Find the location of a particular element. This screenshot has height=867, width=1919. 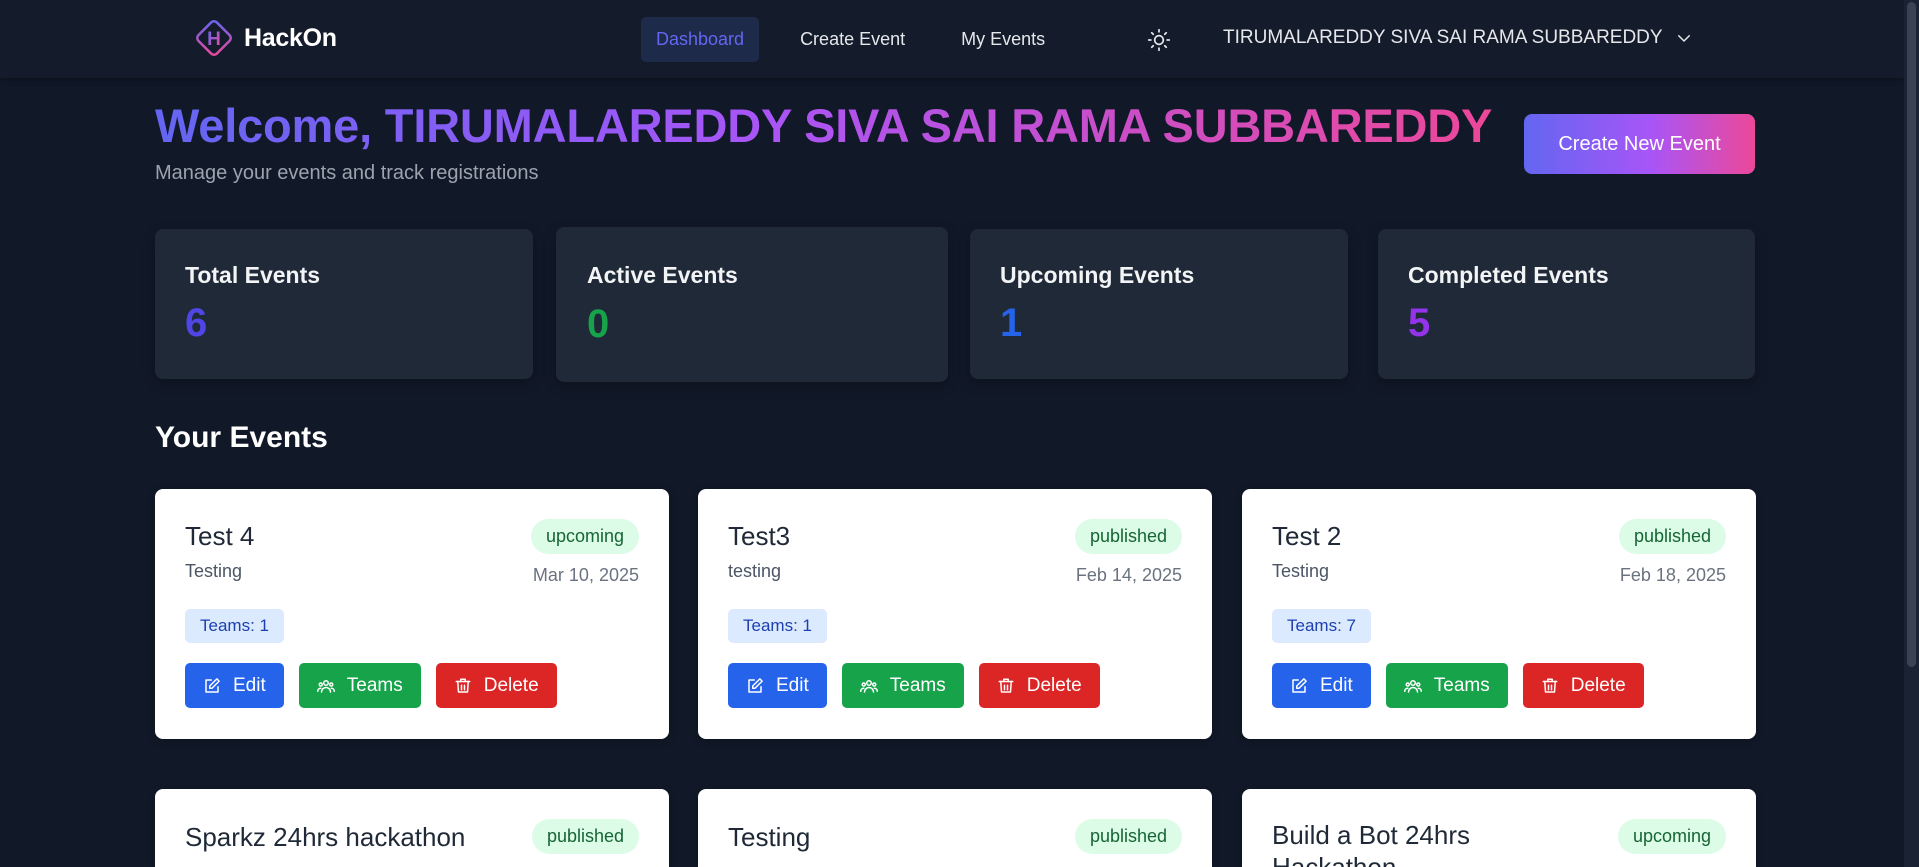

chevron-down-icon is located at coordinates (1683, 38).